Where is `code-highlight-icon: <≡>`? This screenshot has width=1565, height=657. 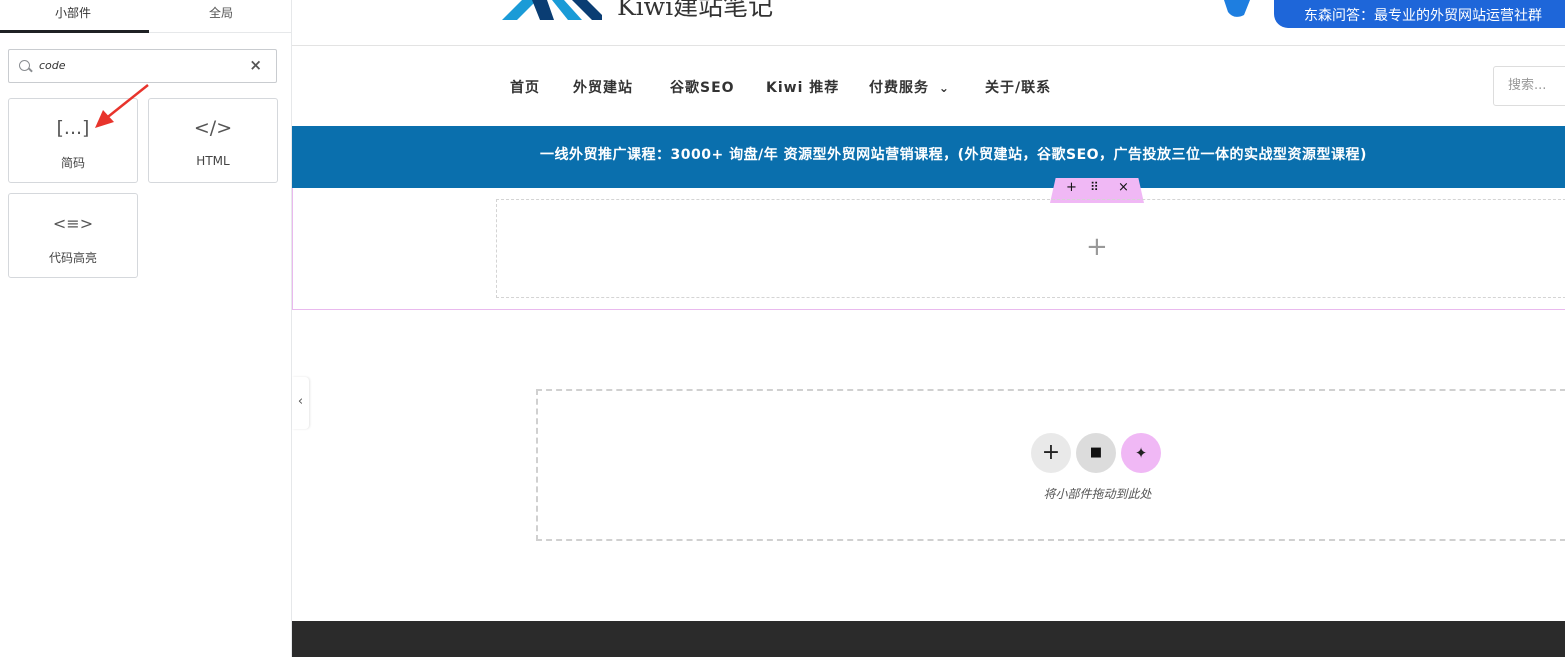
code-highlight-icon: <≡> is located at coordinates (73, 223).